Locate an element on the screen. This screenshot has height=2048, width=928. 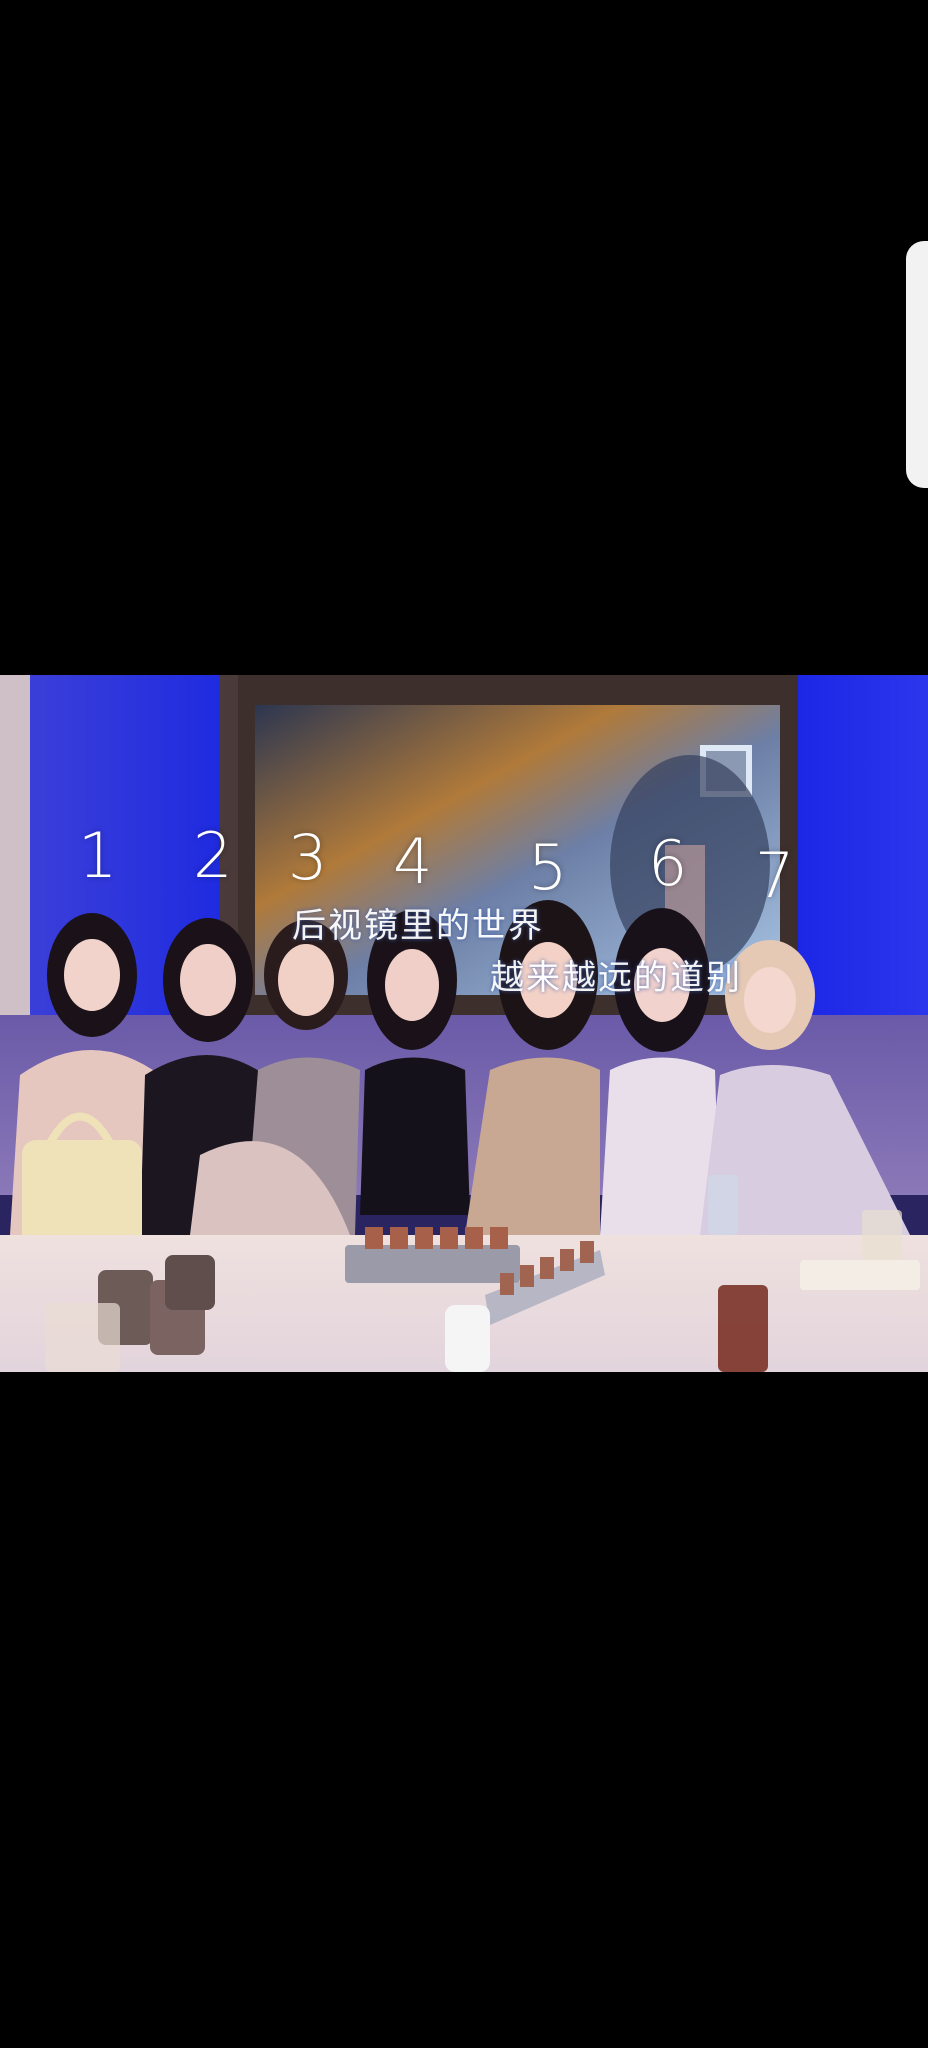
label-number-2: 2 is located at coordinates (213, 855).